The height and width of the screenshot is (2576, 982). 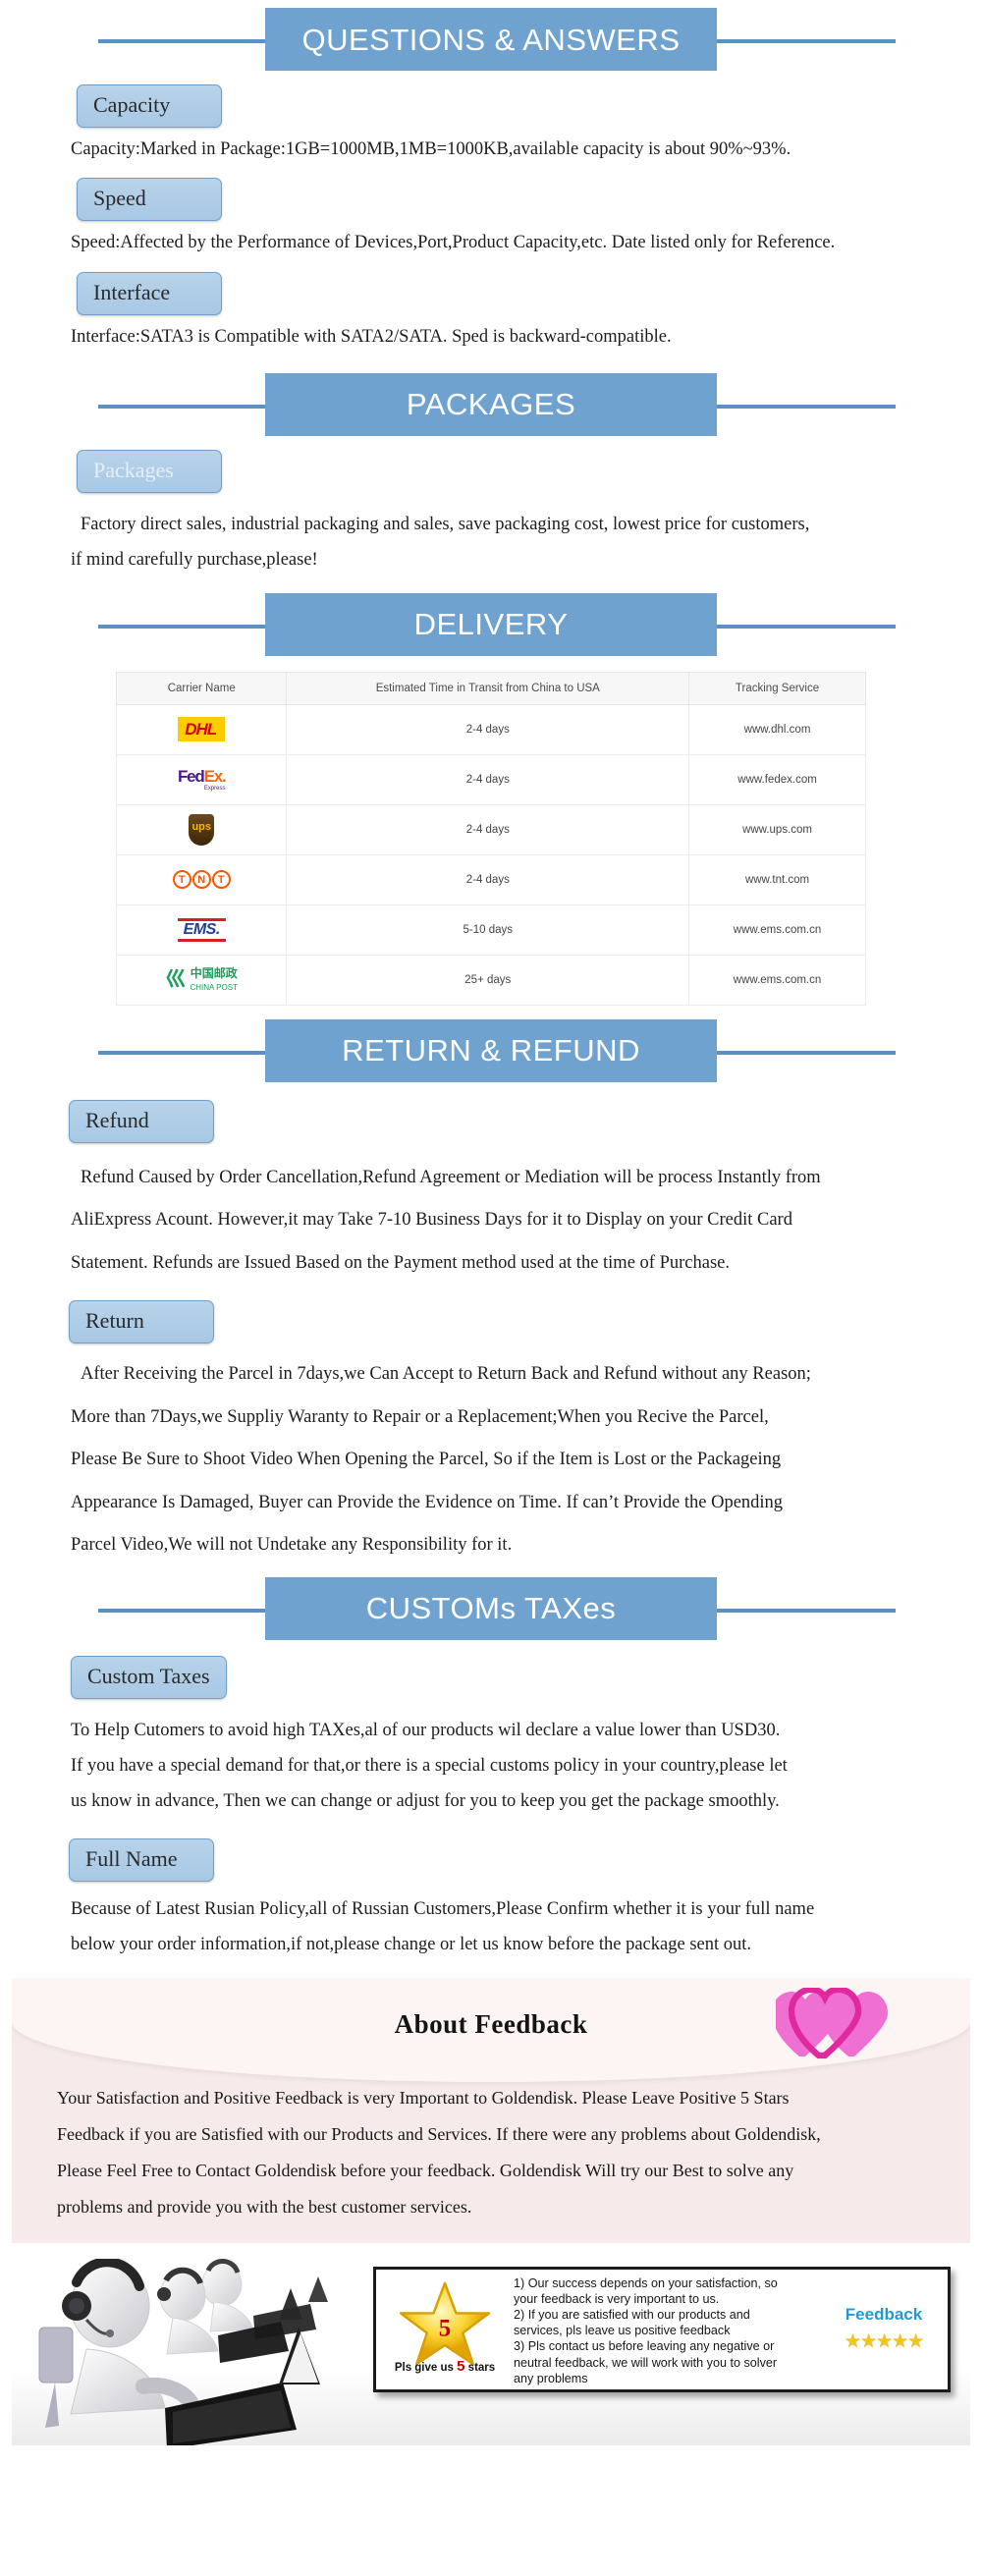 I want to click on carrier-logo-cell: DHL, so click(x=201, y=729).